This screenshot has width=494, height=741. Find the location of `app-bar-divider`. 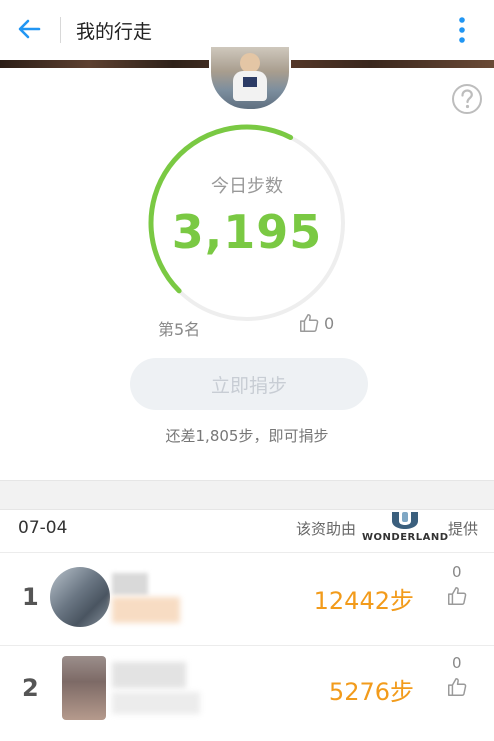

app-bar-divider is located at coordinates (60, 30).